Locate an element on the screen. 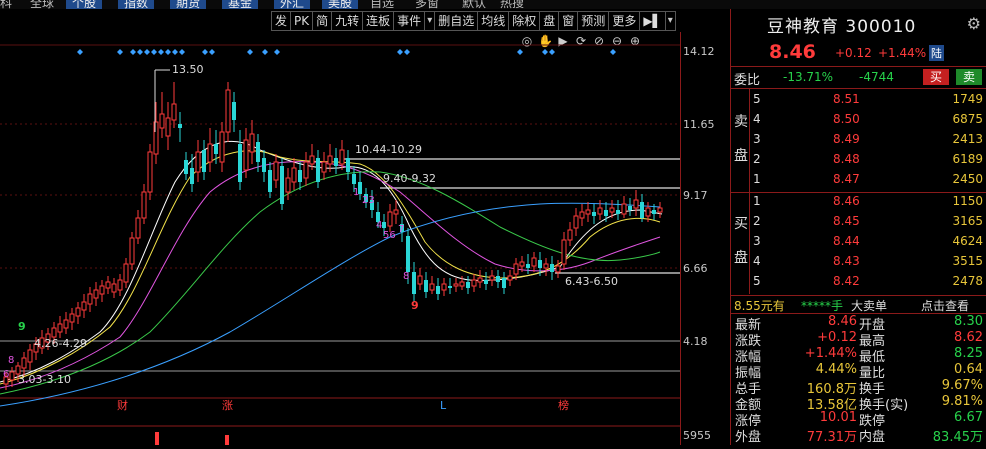 This screenshot has width=986, height=449. toolbar-fa-button: 发 is located at coordinates (281, 21).